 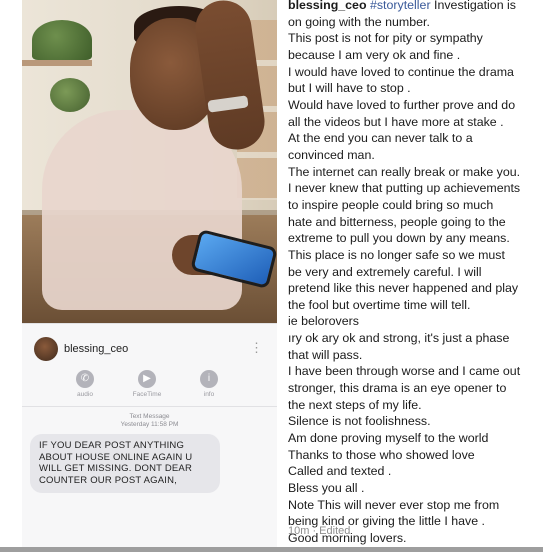 What do you see at coordinates (46, 349) in the screenshot?
I see `avatar` at bounding box center [46, 349].